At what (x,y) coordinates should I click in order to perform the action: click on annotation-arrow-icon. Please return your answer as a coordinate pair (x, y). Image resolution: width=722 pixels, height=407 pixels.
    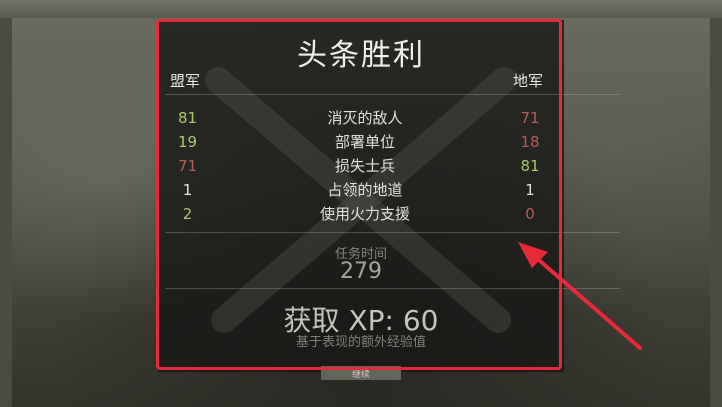
    Looking at the image, I should click on (580, 296).